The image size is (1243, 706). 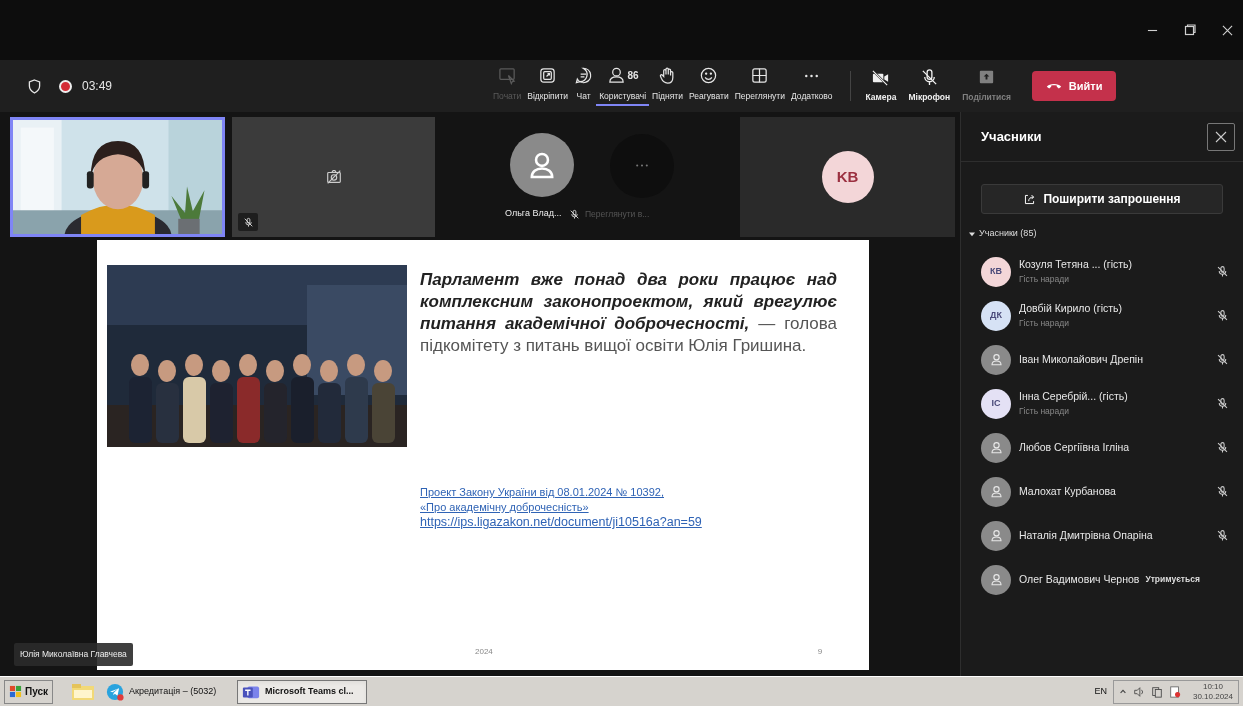 I want to click on document-icon, so click(x=1174, y=691).